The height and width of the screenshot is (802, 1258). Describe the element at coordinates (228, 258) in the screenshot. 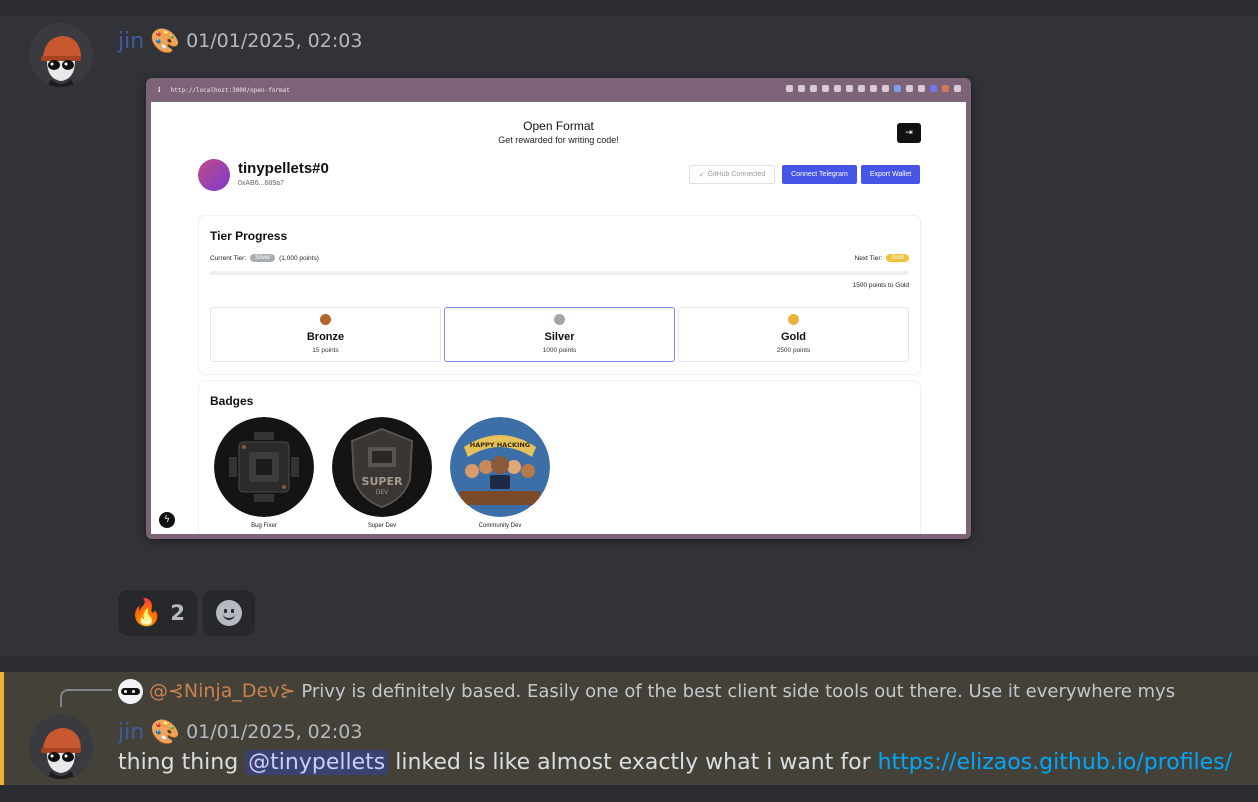

I see `current-tier-label: Current Tier:` at that location.